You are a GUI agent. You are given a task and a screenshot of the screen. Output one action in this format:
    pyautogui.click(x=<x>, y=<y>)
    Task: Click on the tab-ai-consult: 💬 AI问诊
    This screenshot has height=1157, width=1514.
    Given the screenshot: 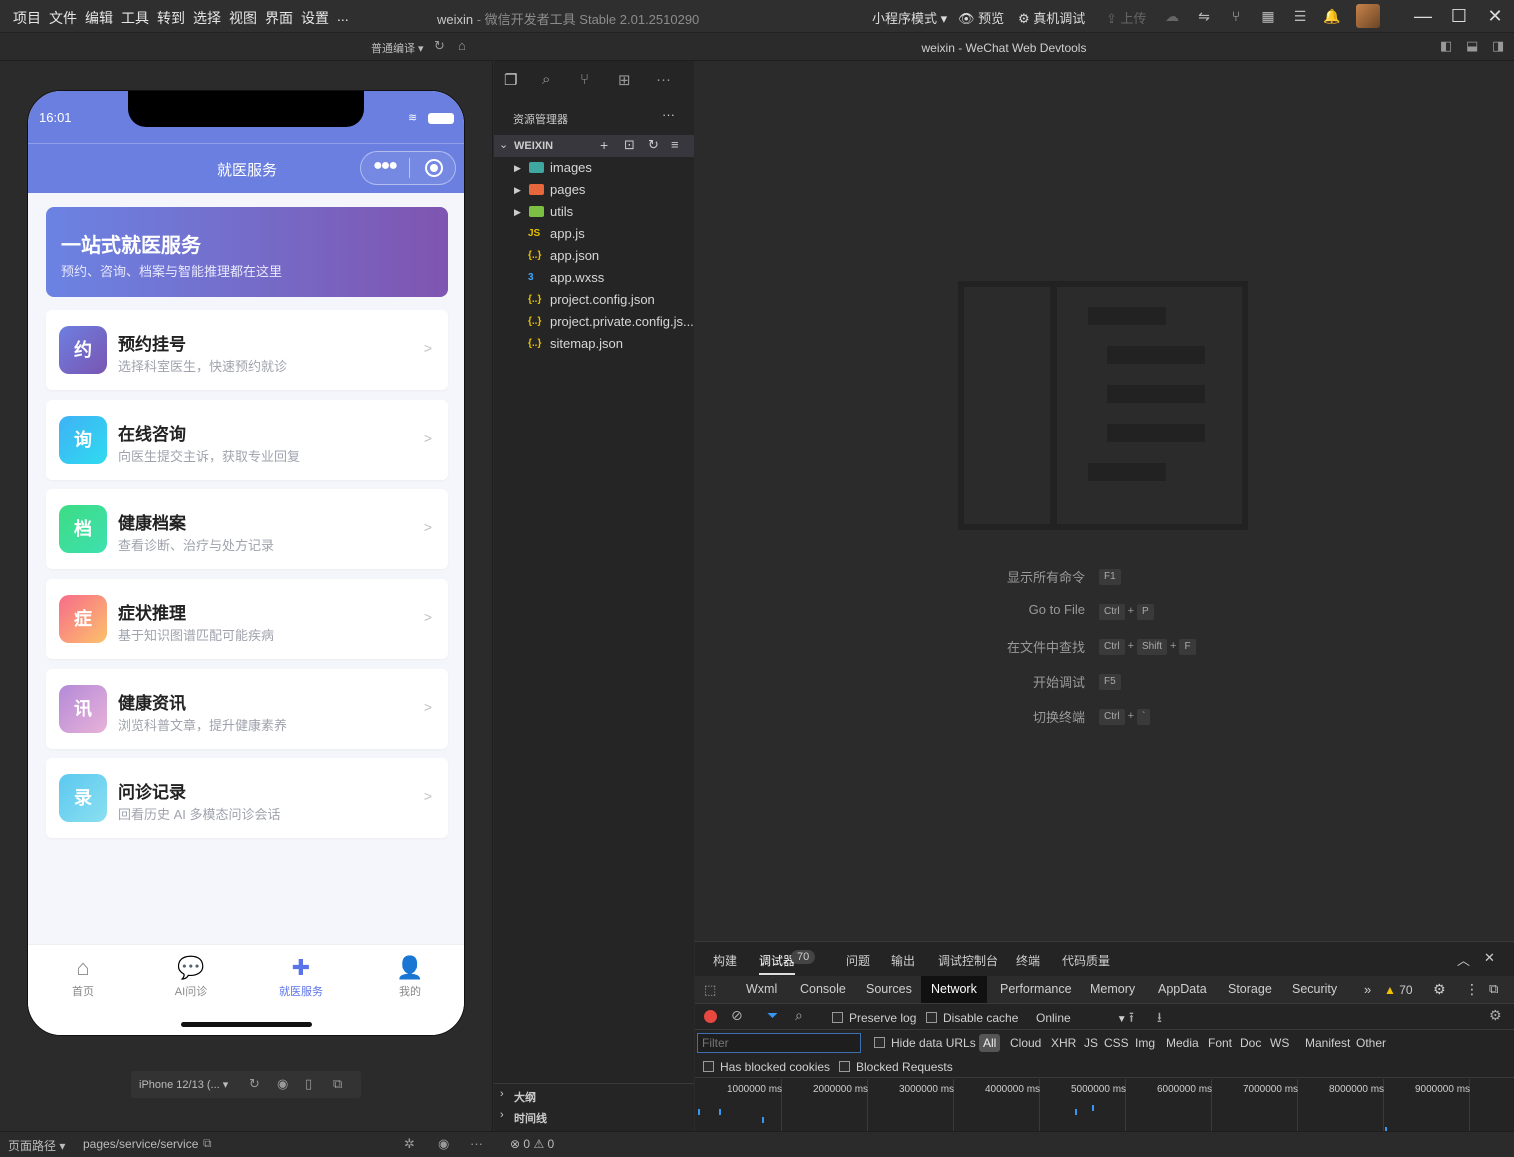 What is the action you would take?
    pyautogui.click(x=191, y=977)
    